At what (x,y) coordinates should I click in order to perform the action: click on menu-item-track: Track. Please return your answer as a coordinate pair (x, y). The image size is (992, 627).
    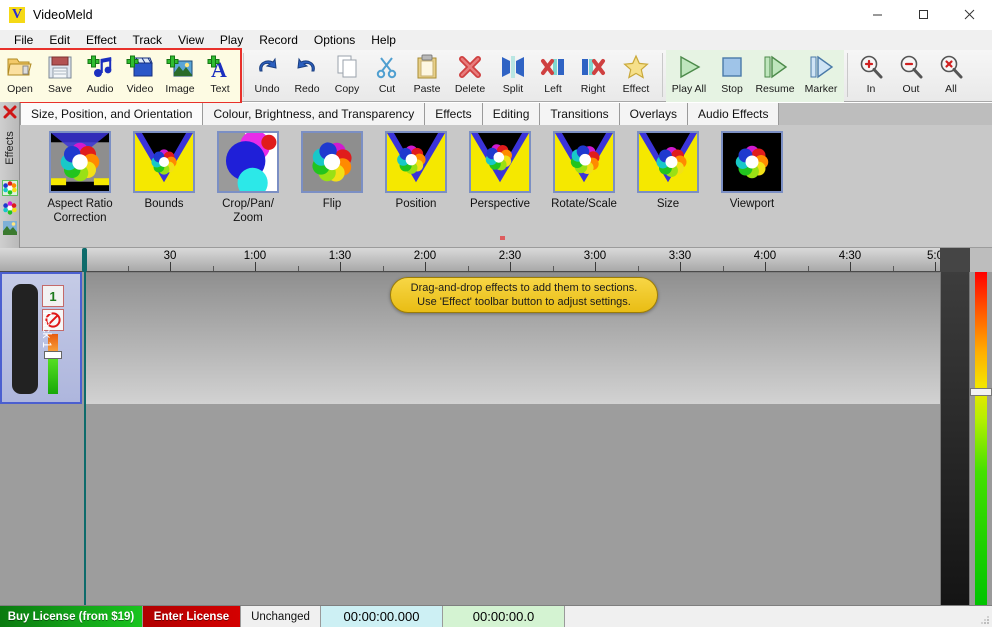
    Looking at the image, I should click on (148, 40).